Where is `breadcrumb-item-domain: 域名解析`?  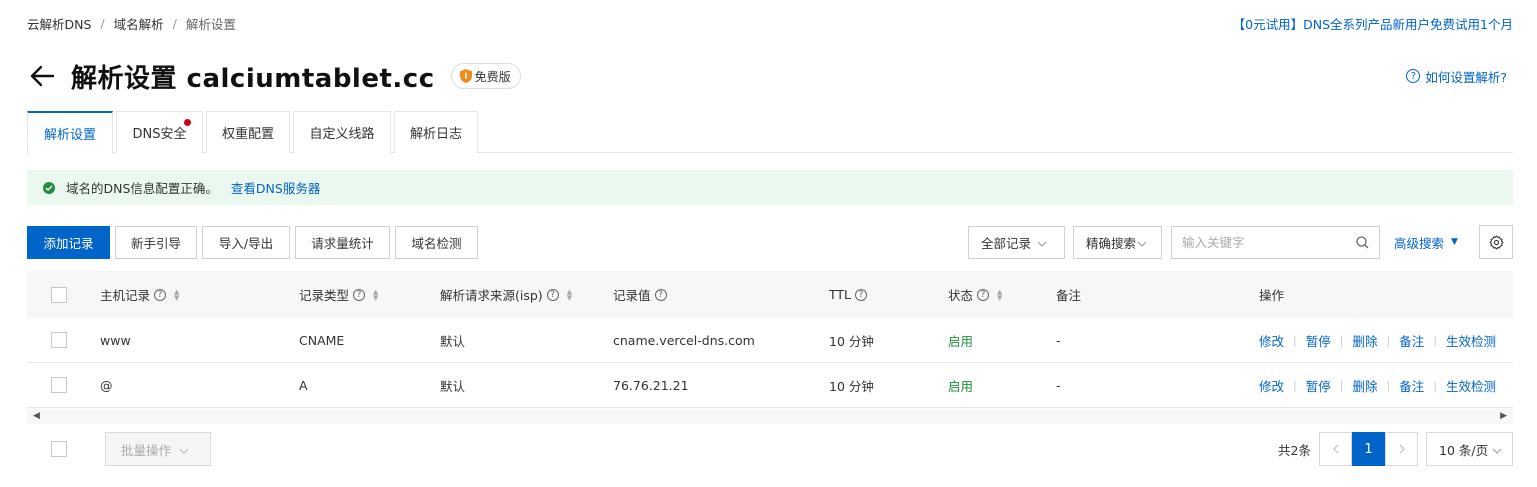
breadcrumb-item-domain: 域名解析 is located at coordinates (139, 23).